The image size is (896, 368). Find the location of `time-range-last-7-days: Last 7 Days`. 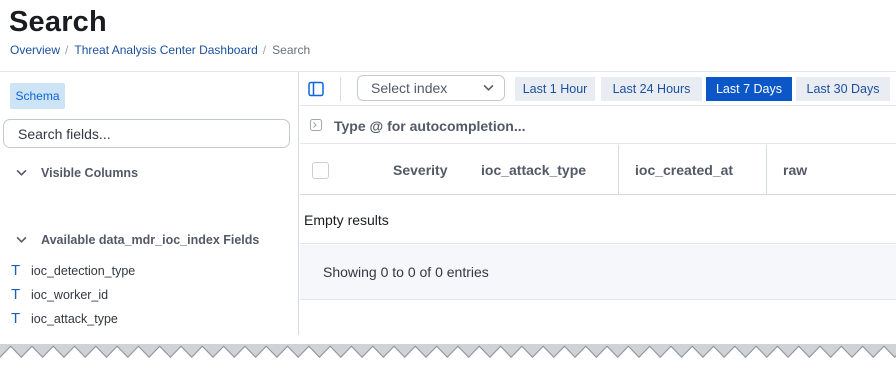

time-range-last-7-days: Last 7 Days is located at coordinates (749, 89).